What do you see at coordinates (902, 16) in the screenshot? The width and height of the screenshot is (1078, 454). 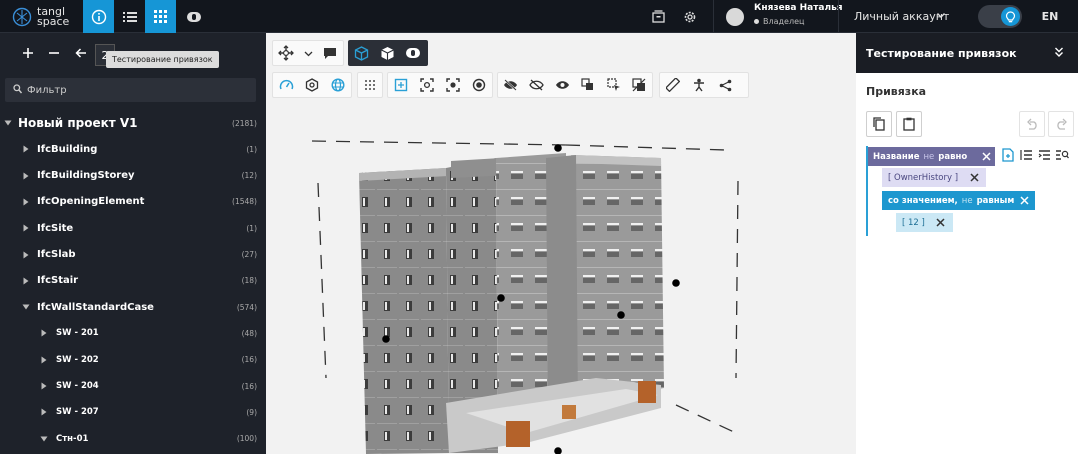 I see `account-selector: Личный аккаунт` at bounding box center [902, 16].